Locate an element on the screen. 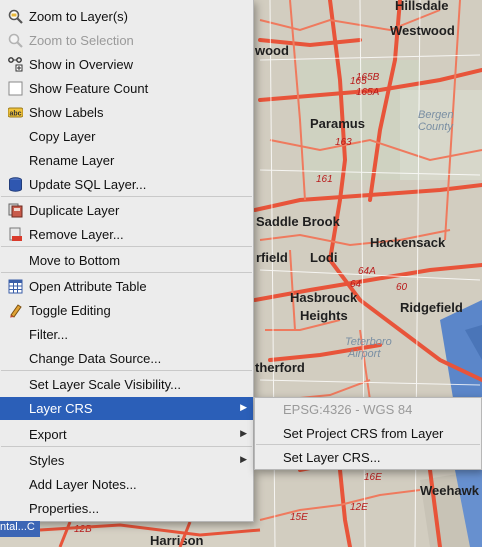 Image resolution: width=482 pixels, height=547 pixels. map-label-wood: wood is located at coordinates (271, 50).